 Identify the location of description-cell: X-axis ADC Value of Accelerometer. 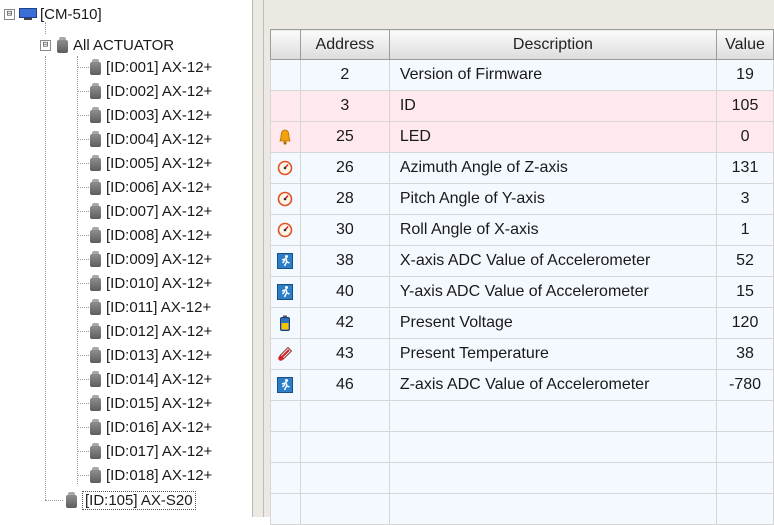
(553, 261).